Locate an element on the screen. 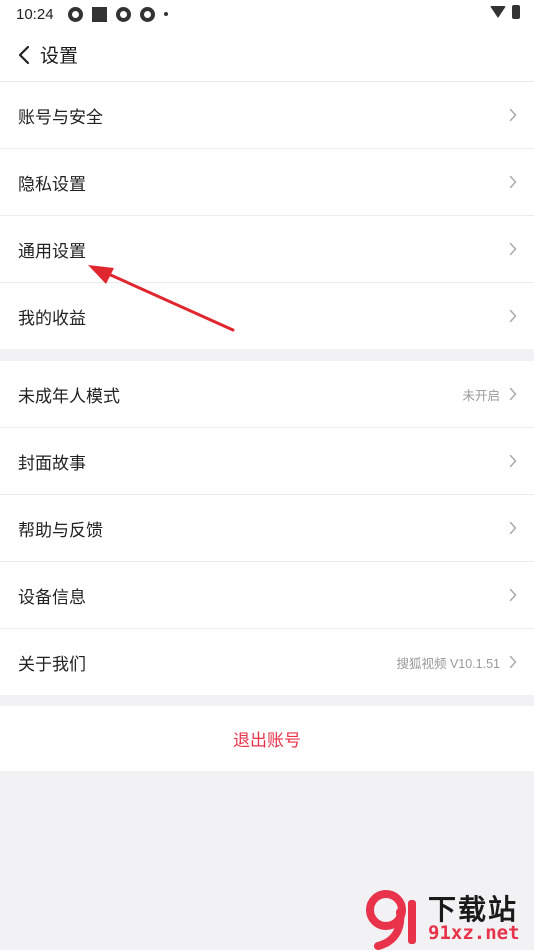  page-title: 设置 is located at coordinates (59, 56).